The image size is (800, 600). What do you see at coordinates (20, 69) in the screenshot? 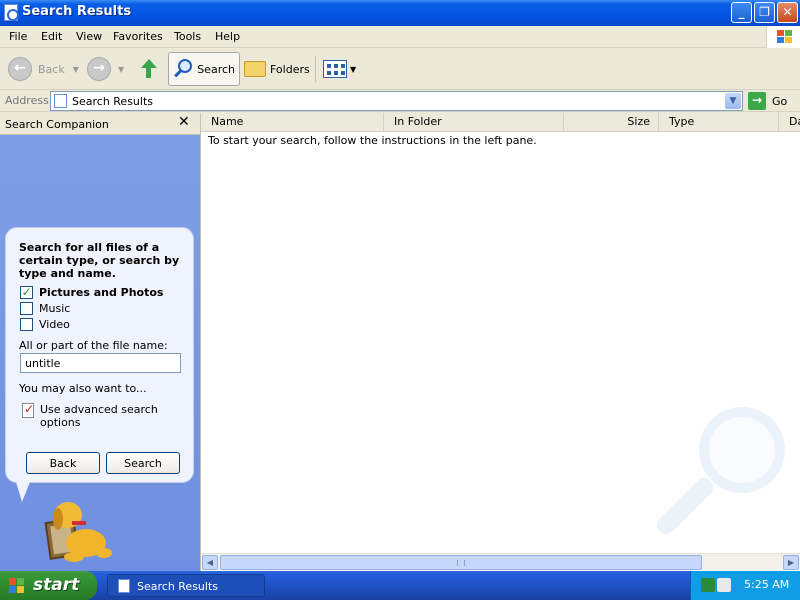
I see `back-arrow-icon: ←` at bounding box center [20, 69].